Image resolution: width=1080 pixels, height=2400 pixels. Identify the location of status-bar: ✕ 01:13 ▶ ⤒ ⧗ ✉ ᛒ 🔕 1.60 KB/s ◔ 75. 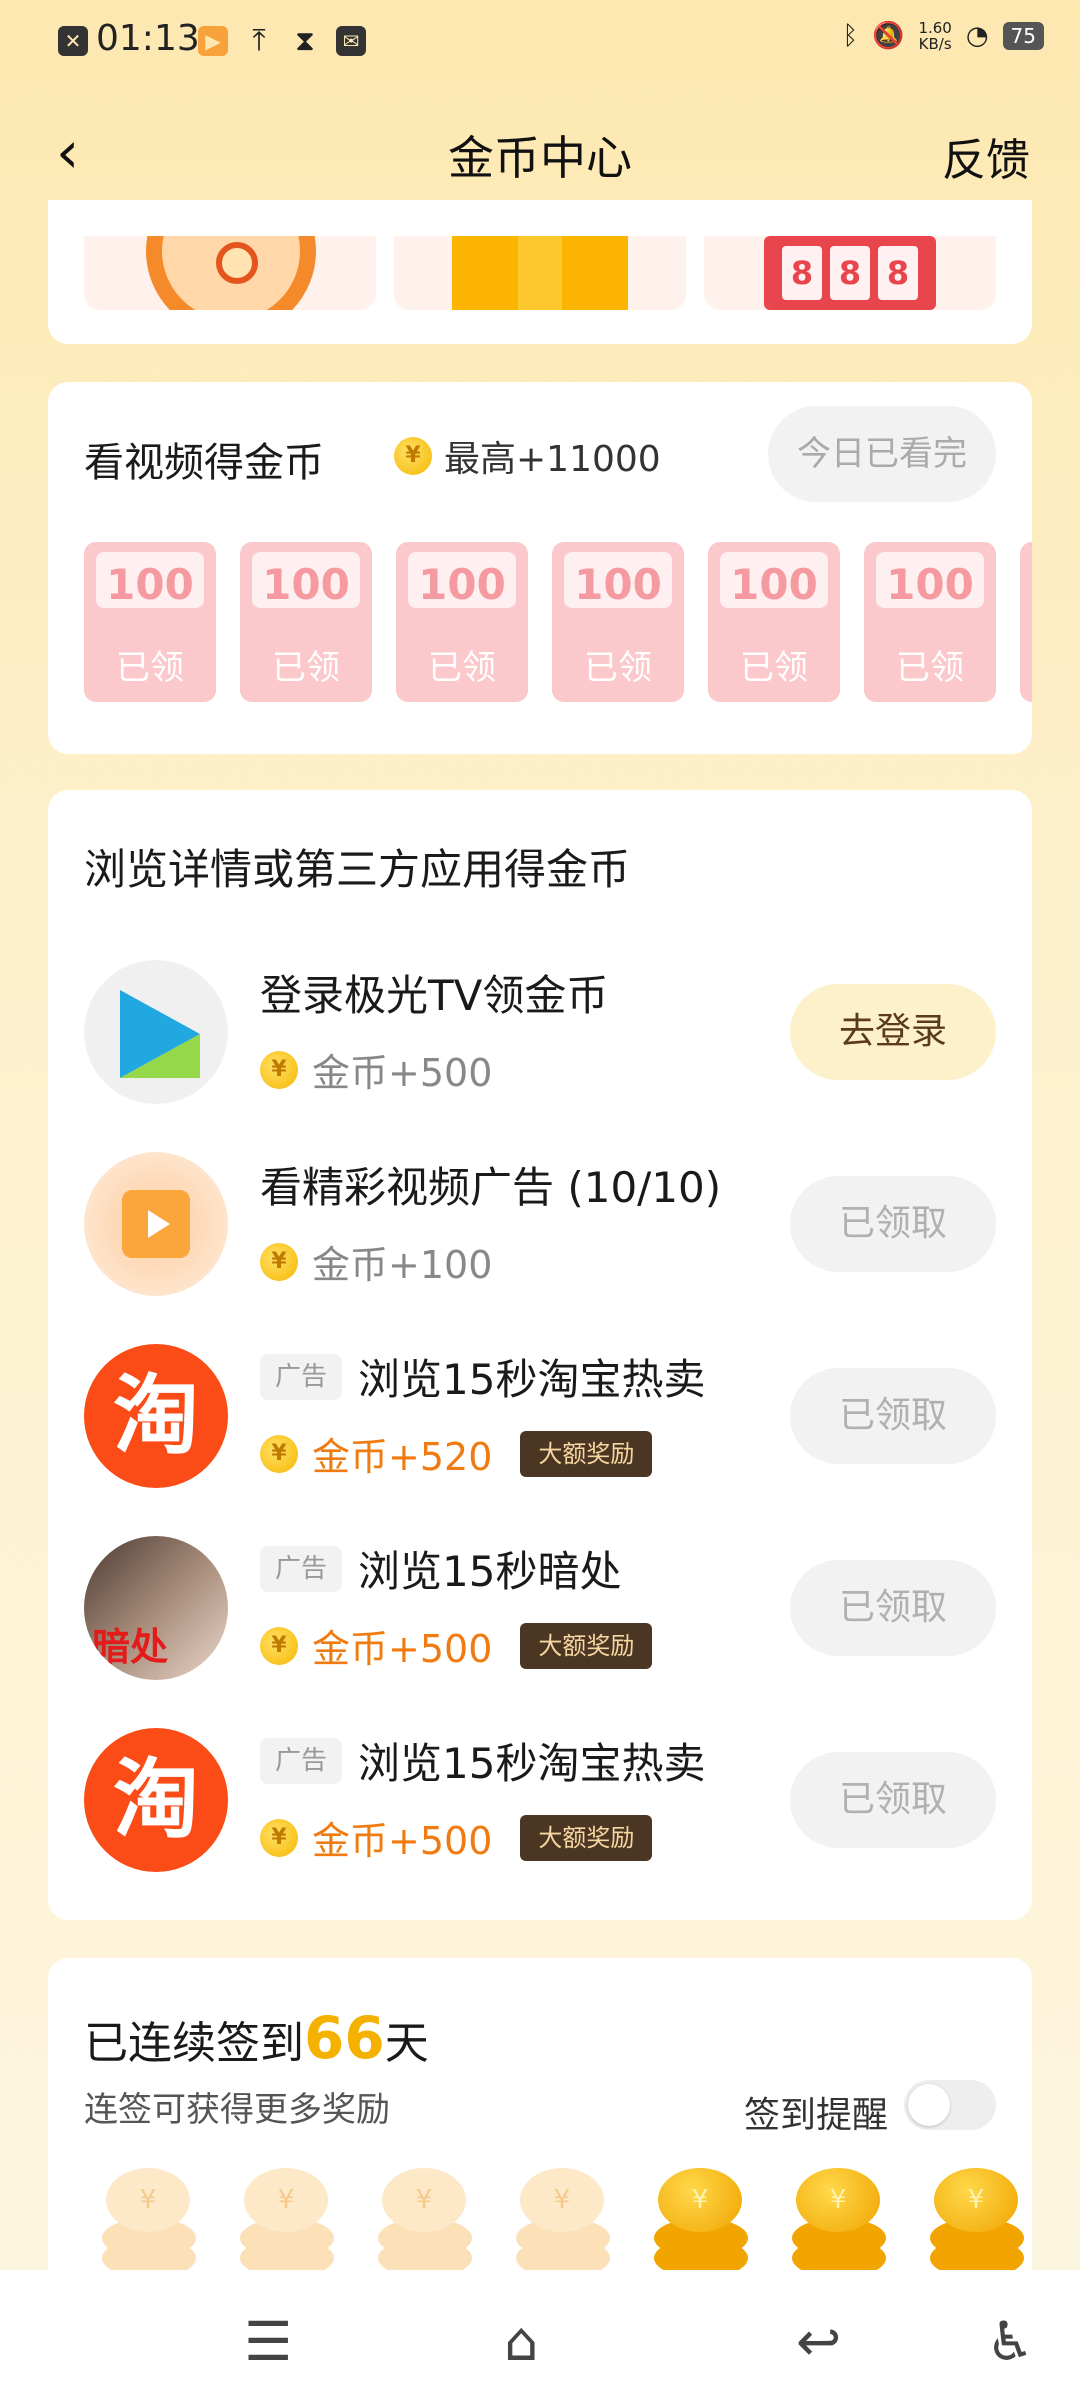
(540, 42).